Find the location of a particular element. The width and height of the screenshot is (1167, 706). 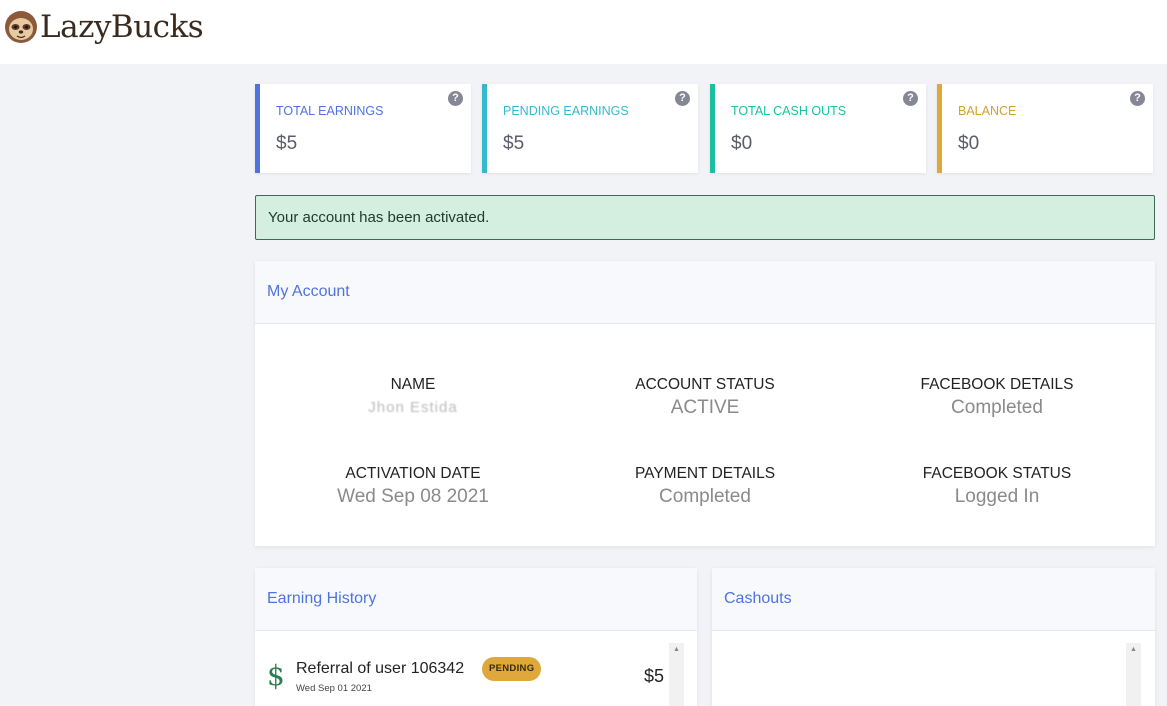

earning-title: Referral of user 106342 is located at coordinates (380, 668).